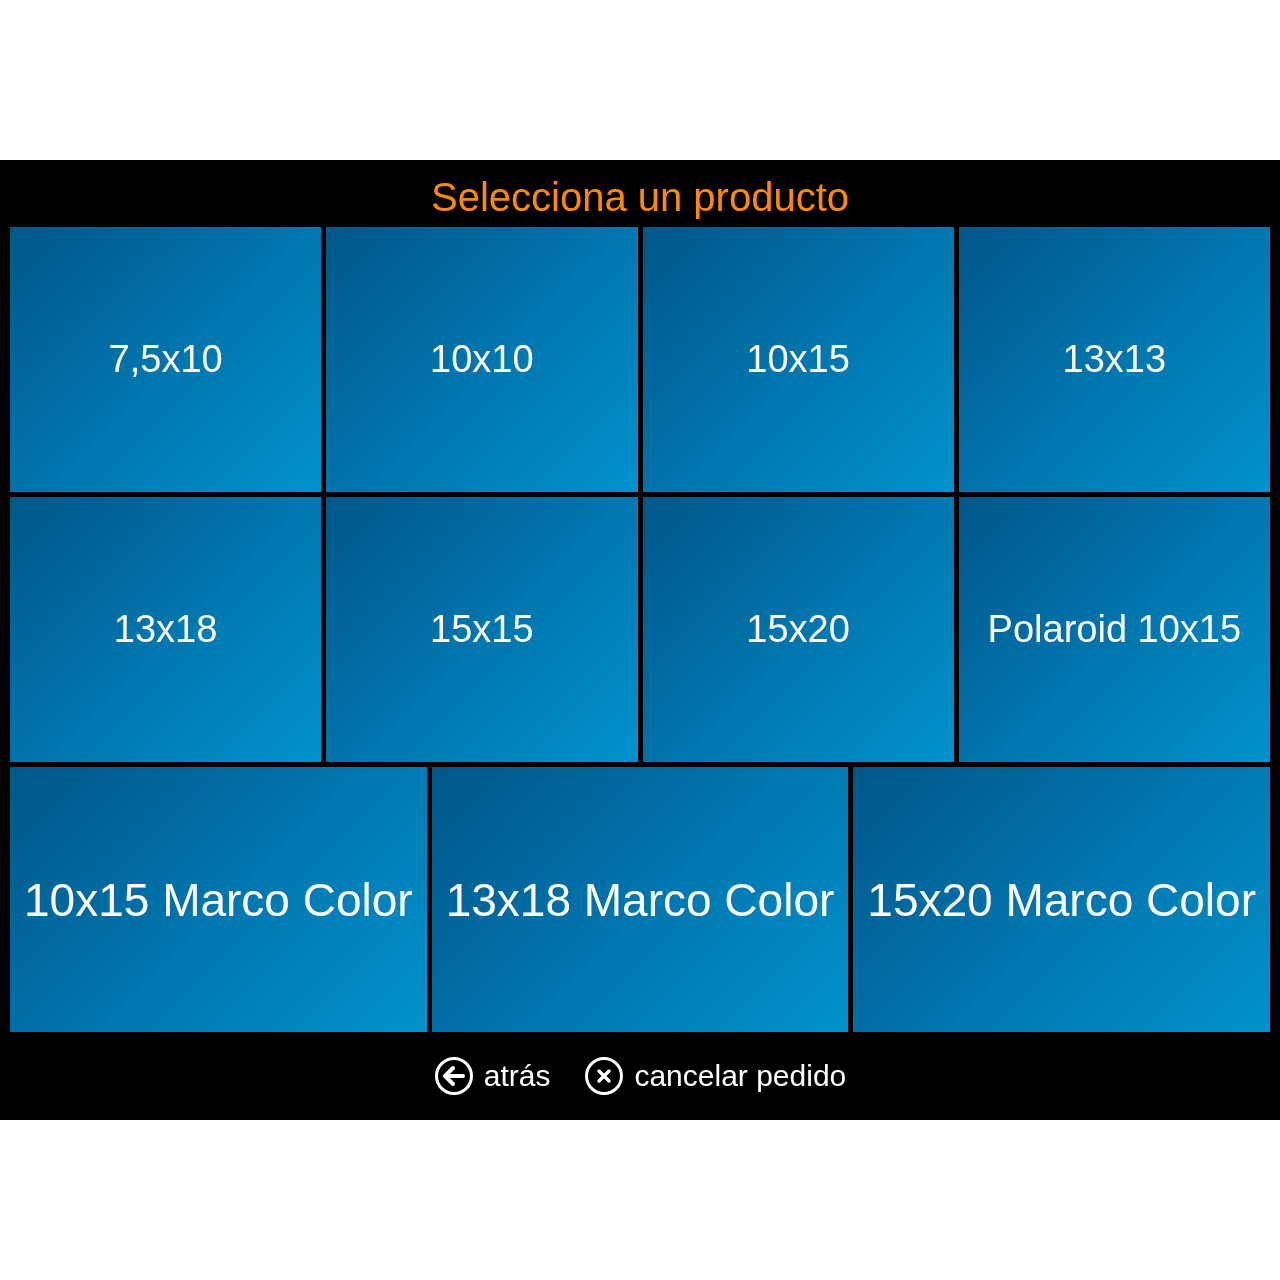  I want to click on cancel-button: cancelar pedido, so click(715, 1076).